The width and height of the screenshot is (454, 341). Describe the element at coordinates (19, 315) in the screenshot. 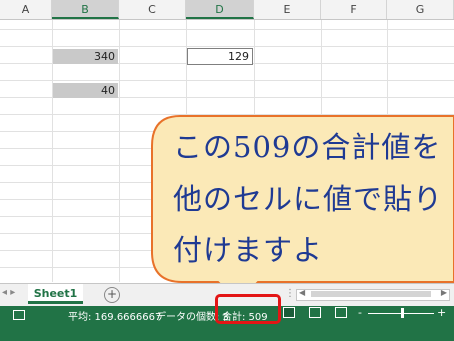

I see `macro-record-icon` at that location.